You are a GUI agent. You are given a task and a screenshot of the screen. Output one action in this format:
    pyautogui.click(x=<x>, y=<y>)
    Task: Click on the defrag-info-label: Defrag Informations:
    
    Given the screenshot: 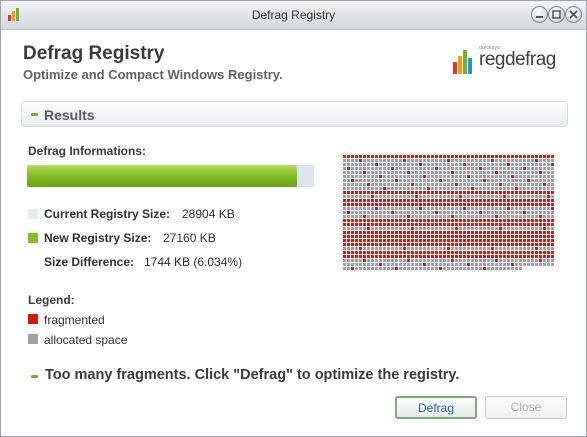 What is the action you would take?
    pyautogui.click(x=87, y=151)
    